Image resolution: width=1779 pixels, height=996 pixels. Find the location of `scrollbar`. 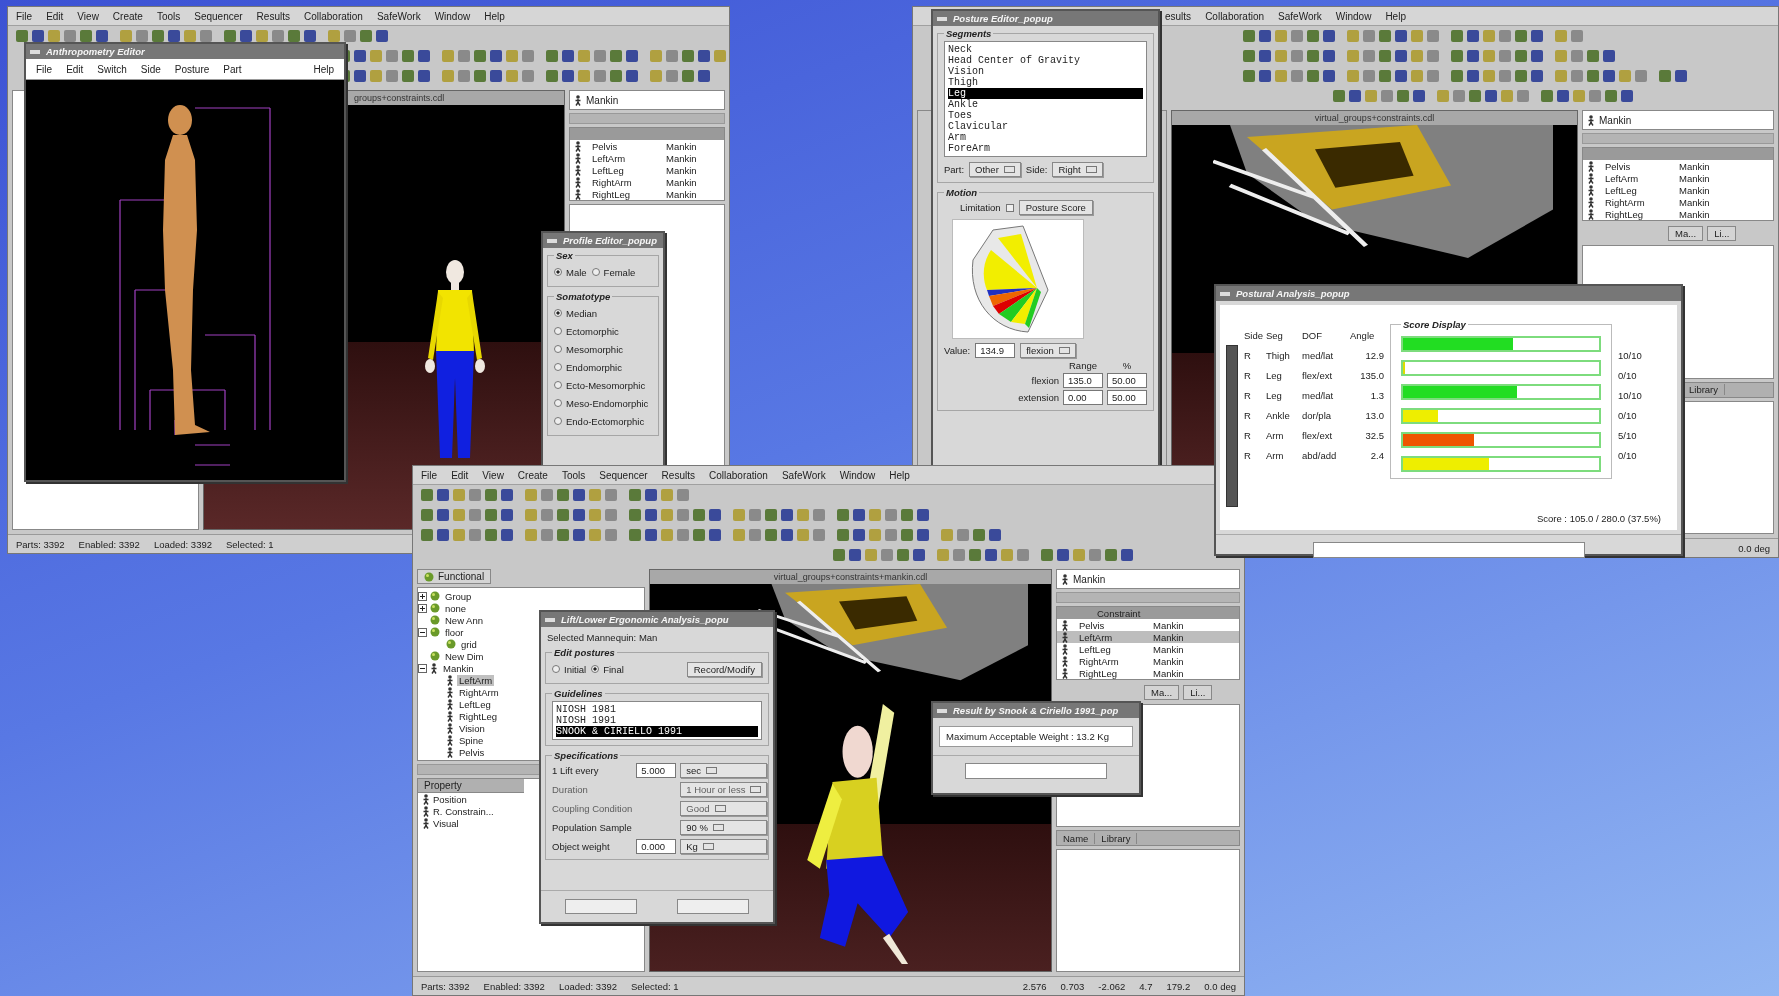

scrollbar is located at coordinates (1232, 426).